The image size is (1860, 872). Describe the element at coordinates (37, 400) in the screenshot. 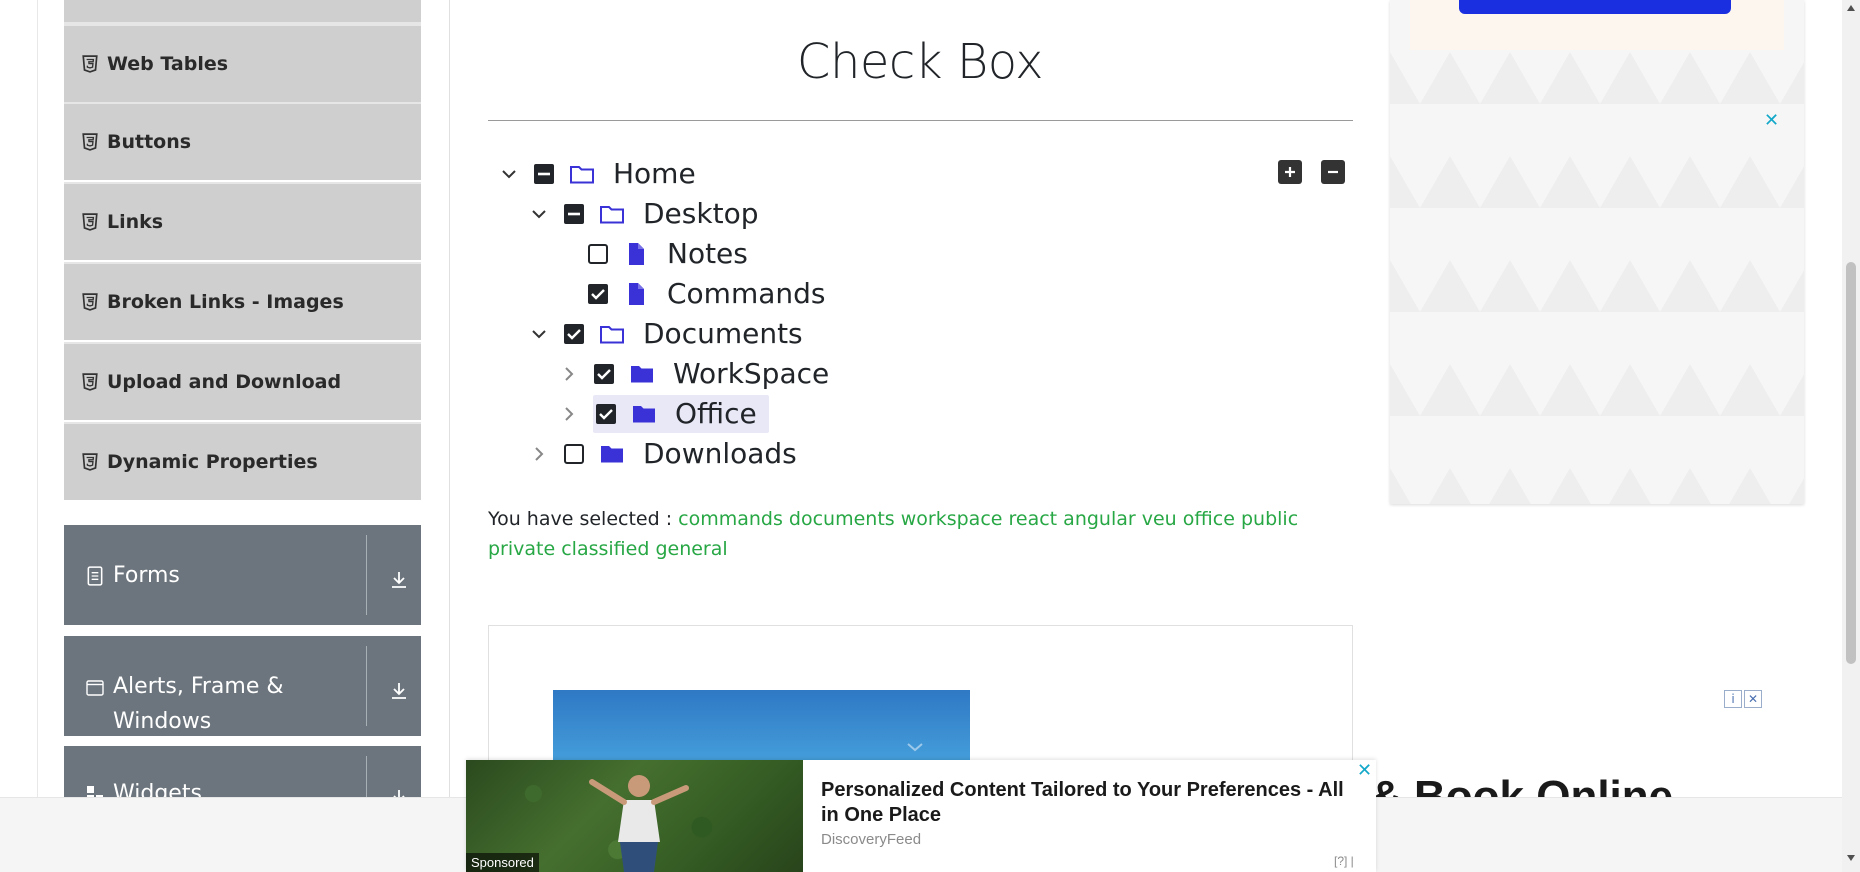

I see `sidebar-edge` at that location.